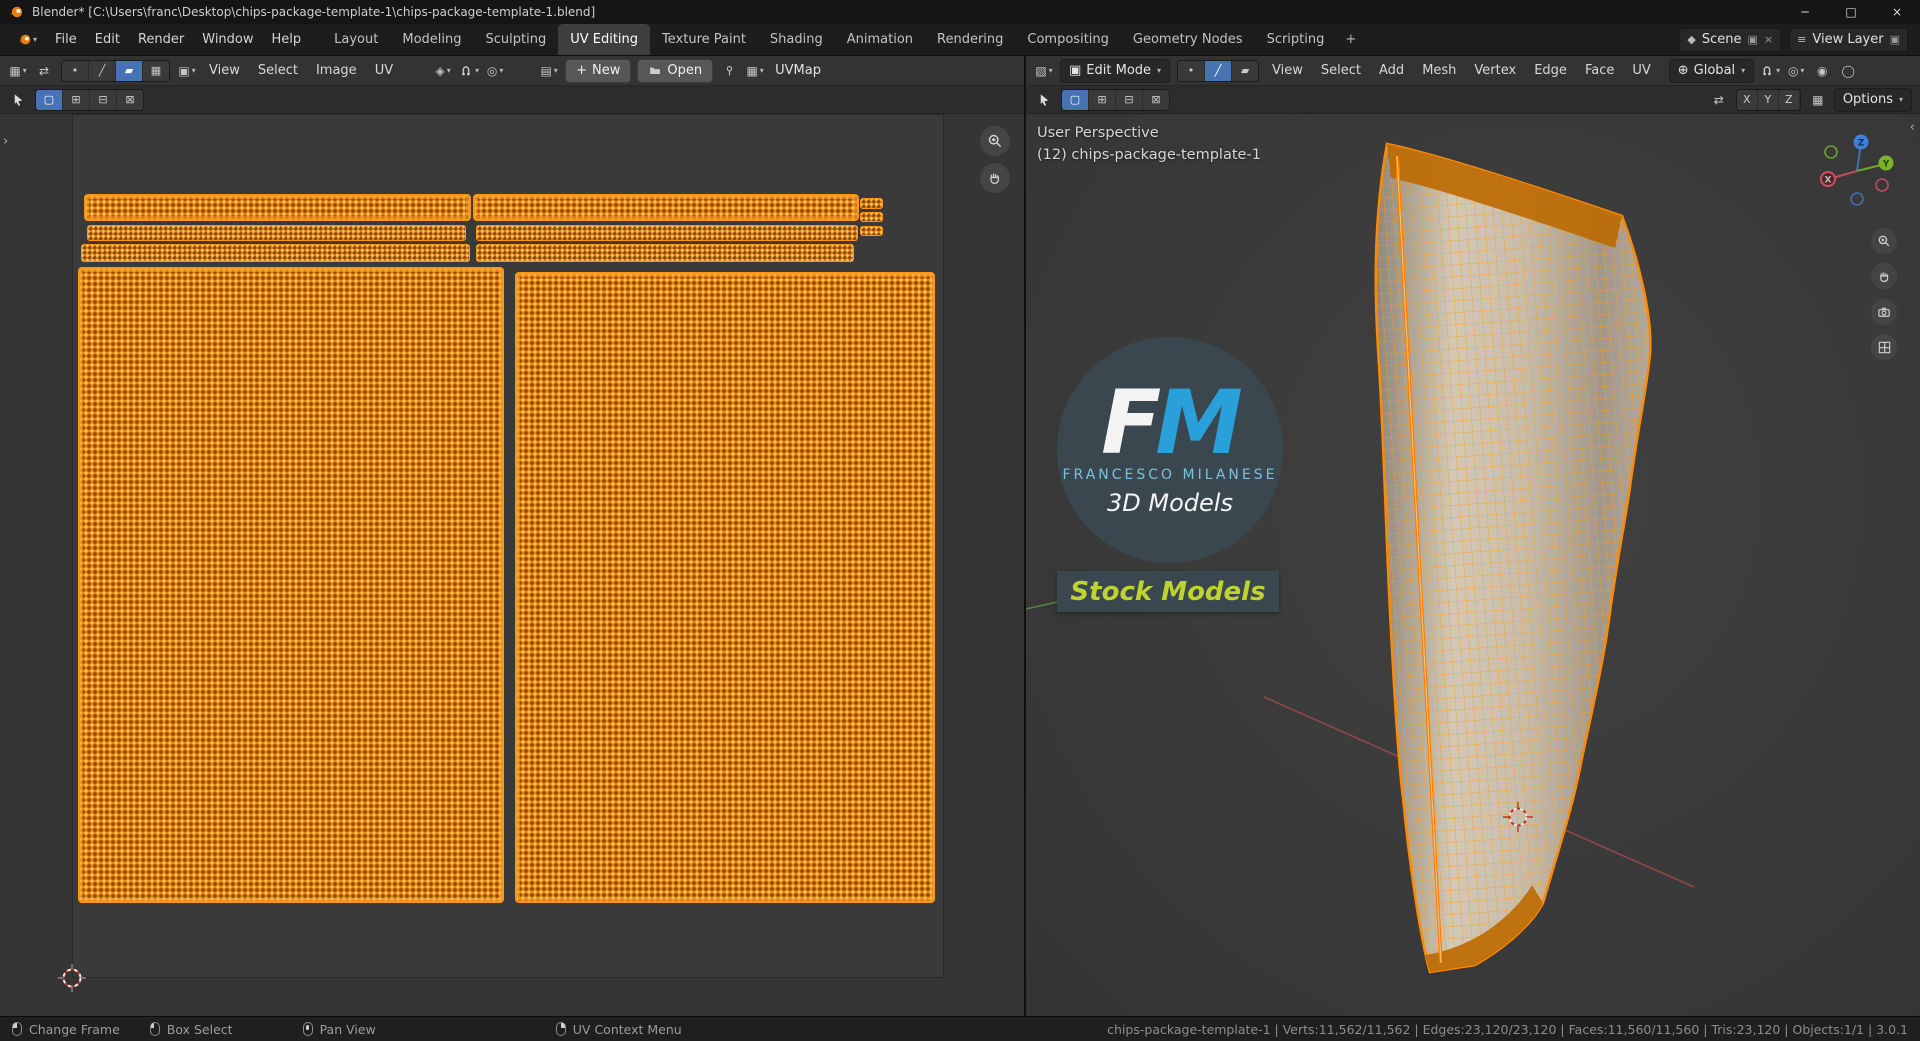 This screenshot has width=1920, height=1041. I want to click on mode-dropdown: ▣ Edit Mode ▾, so click(1115, 70).